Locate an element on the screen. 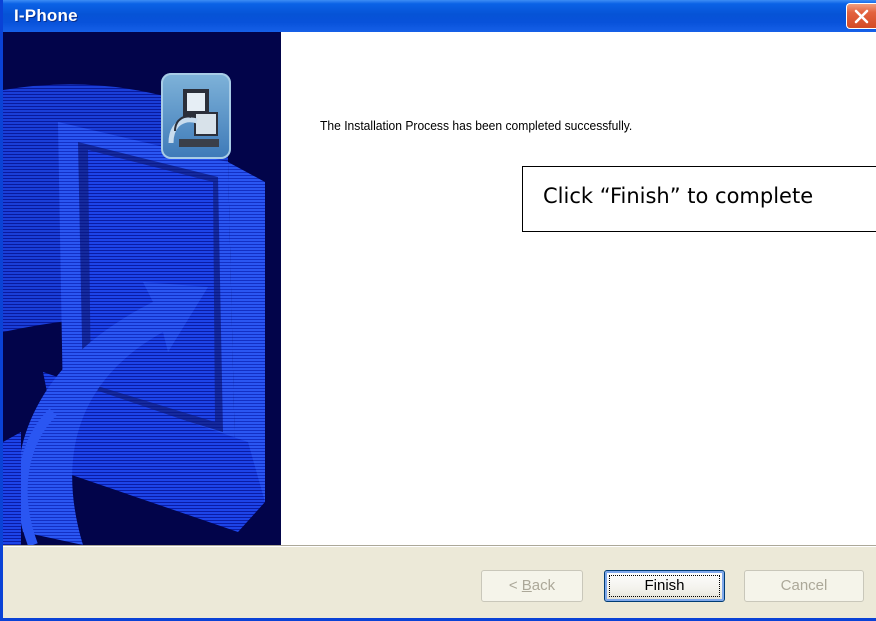  back-button-prefix: < is located at coordinates (515, 585).